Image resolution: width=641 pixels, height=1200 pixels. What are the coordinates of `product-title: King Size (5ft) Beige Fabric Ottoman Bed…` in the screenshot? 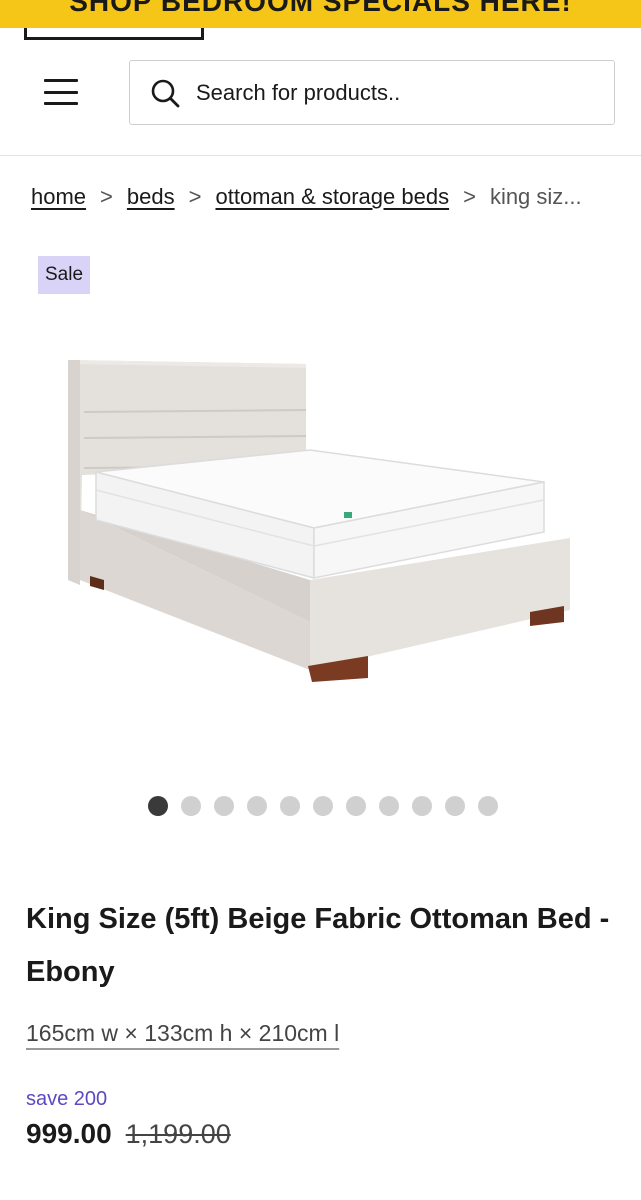 It's located at (318, 945).